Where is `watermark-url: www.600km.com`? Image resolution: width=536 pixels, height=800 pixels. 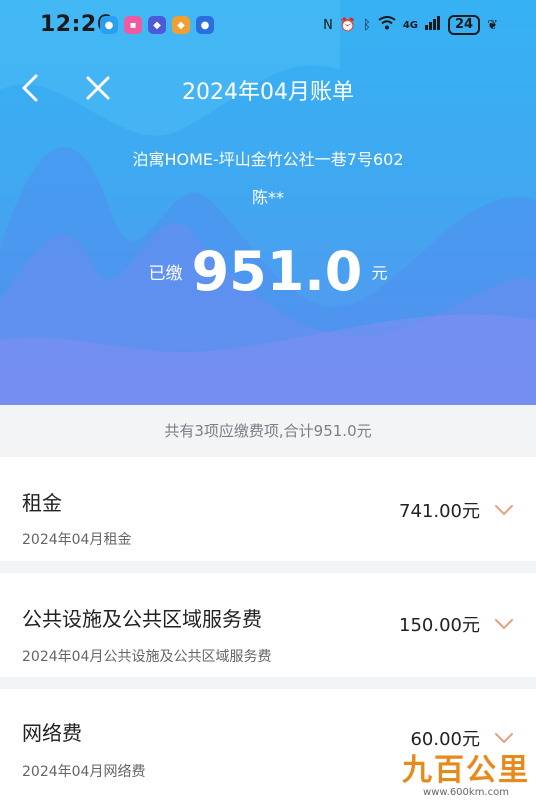
watermark-url: www.600km.com is located at coordinates (466, 792).